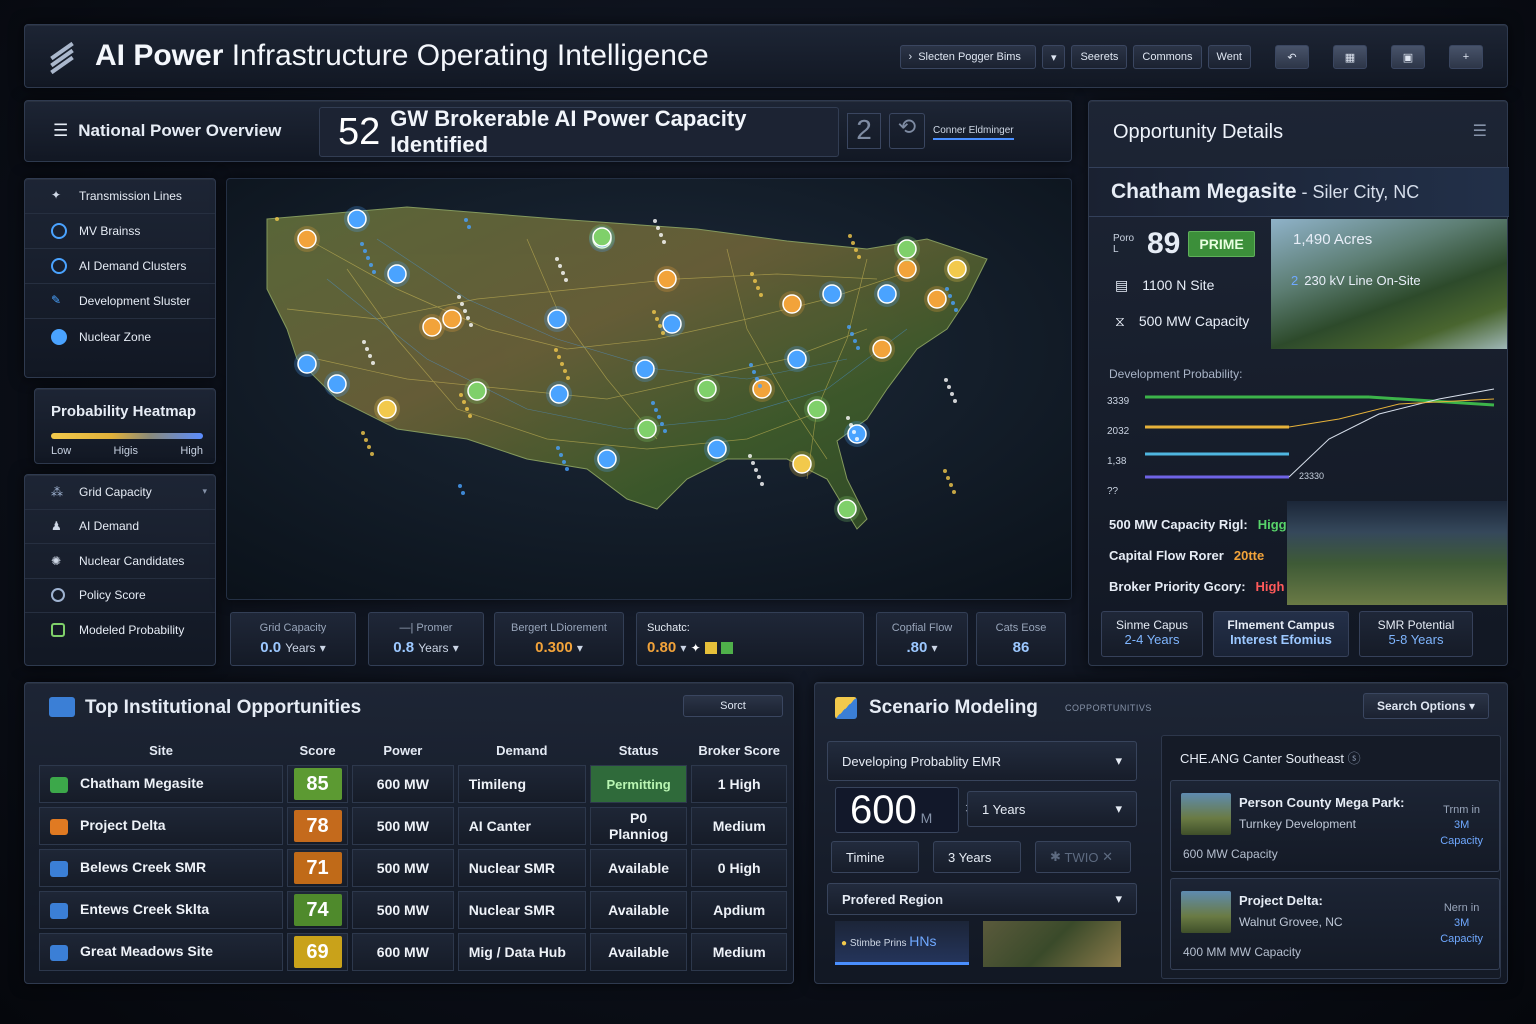  Describe the element at coordinates (161, 826) in the screenshot. I see `cell-site: Project Delta` at that location.